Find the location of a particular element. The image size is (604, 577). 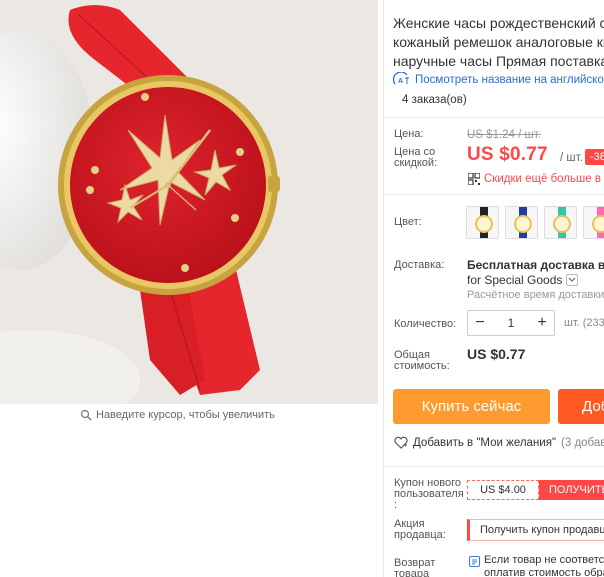

swatch-black is located at coordinates (482, 222).